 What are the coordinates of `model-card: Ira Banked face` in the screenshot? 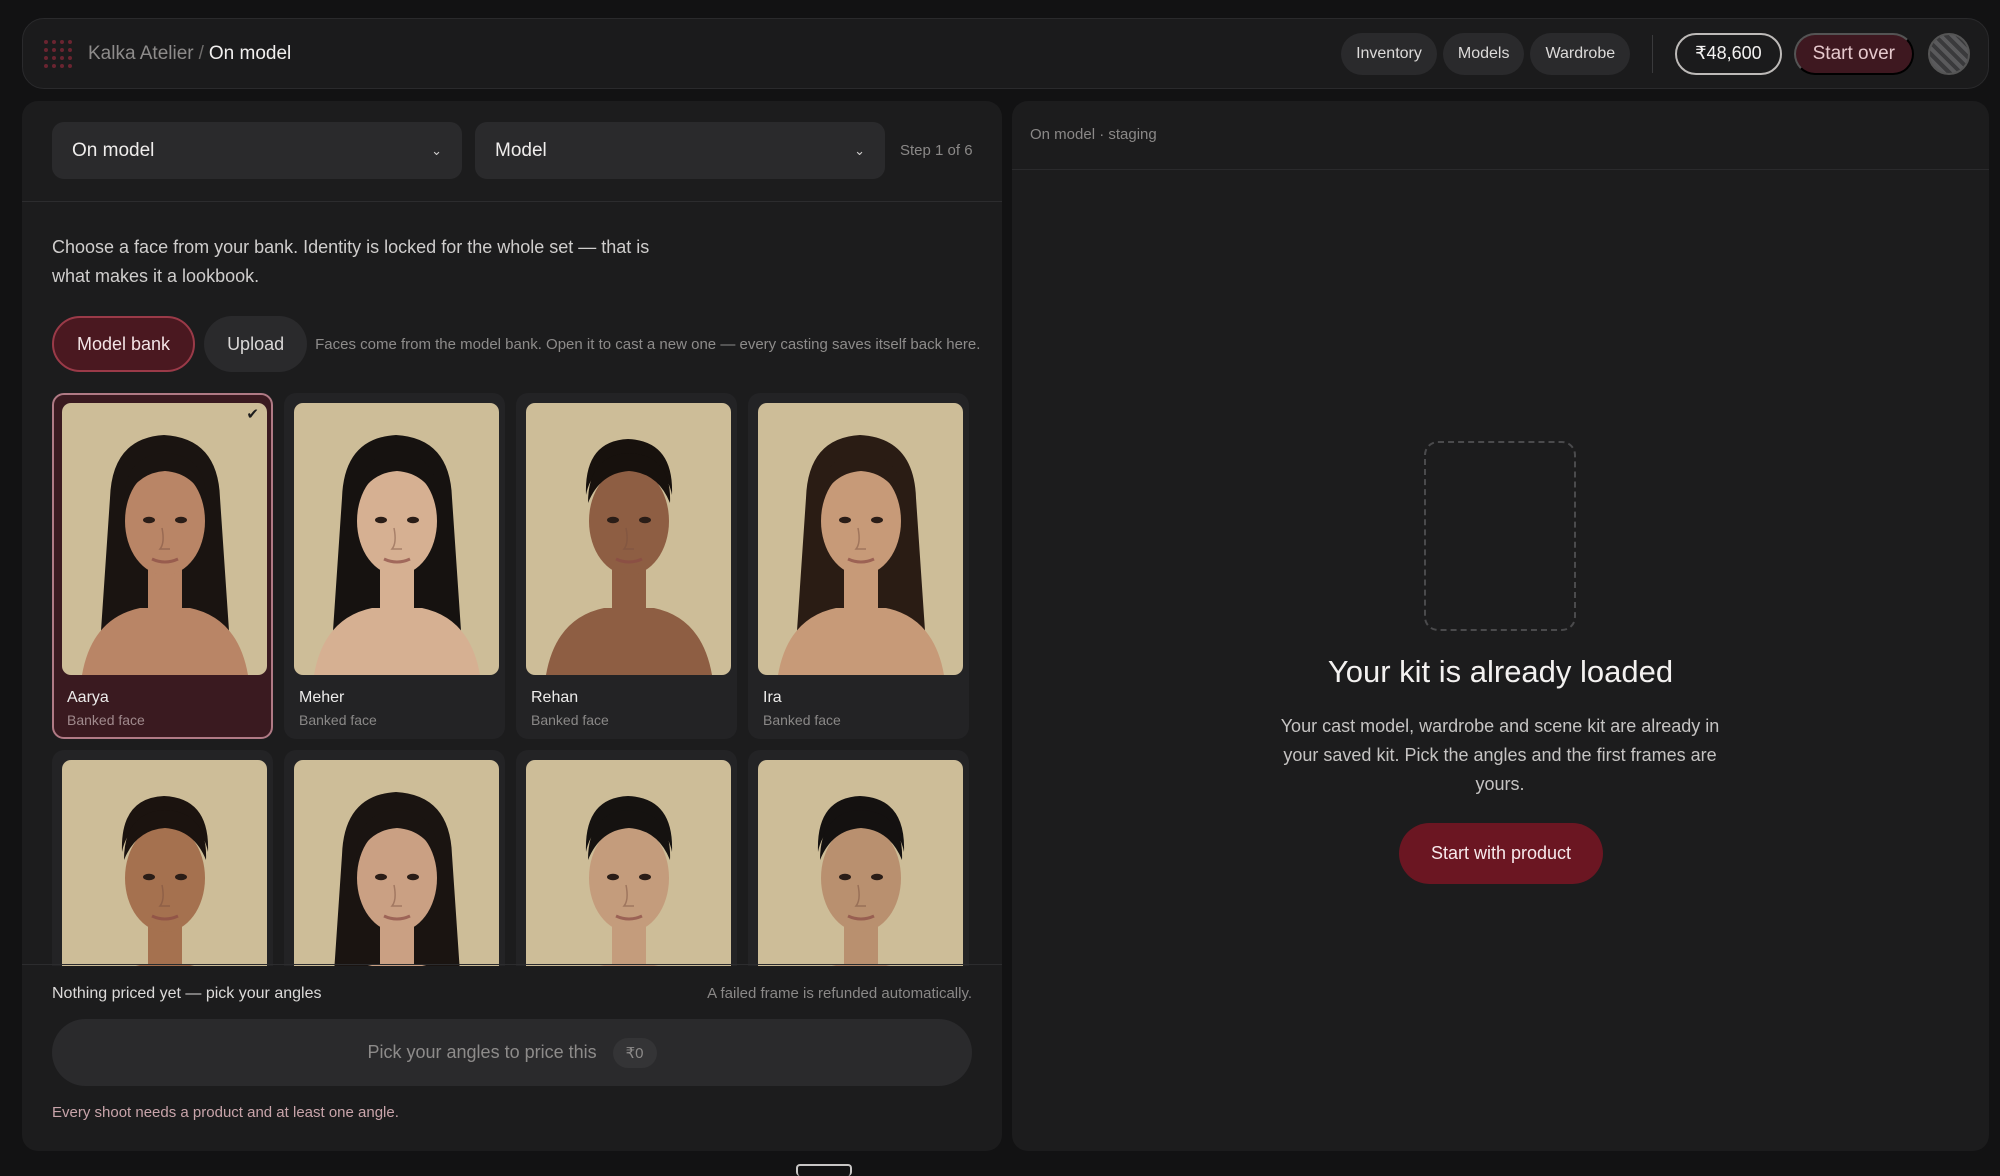 It's located at (858, 566).